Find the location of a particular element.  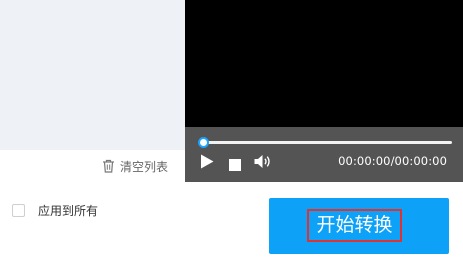

time-display: 00:00:00/00:00:00 is located at coordinates (392, 161).